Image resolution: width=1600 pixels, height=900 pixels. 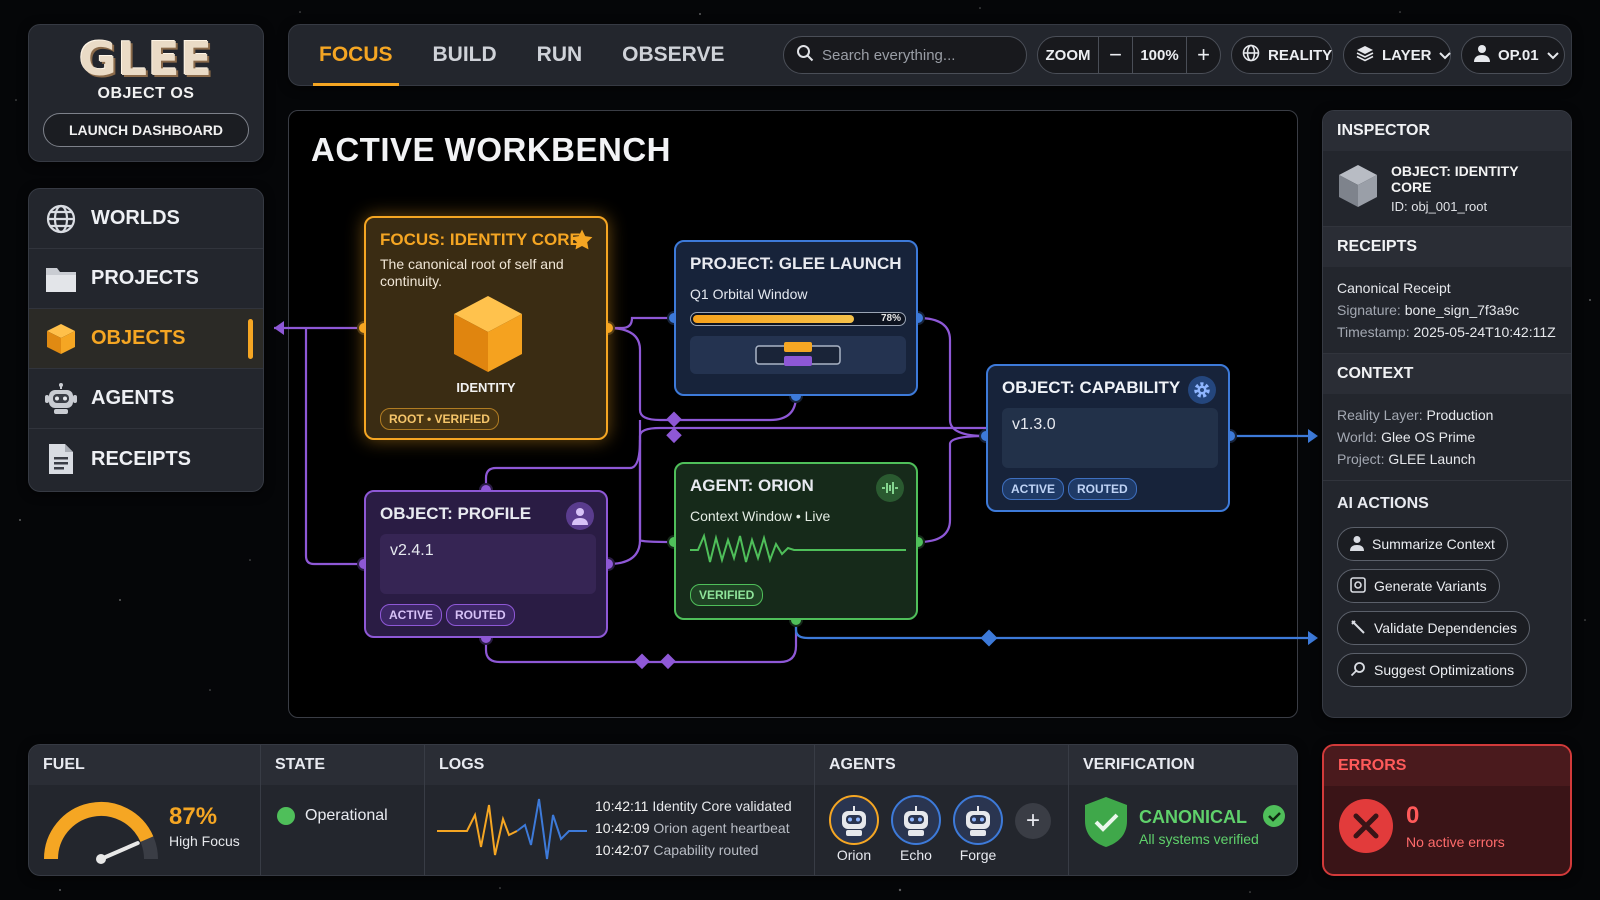 I want to click on reality-label: REALITY, so click(x=1300, y=55).